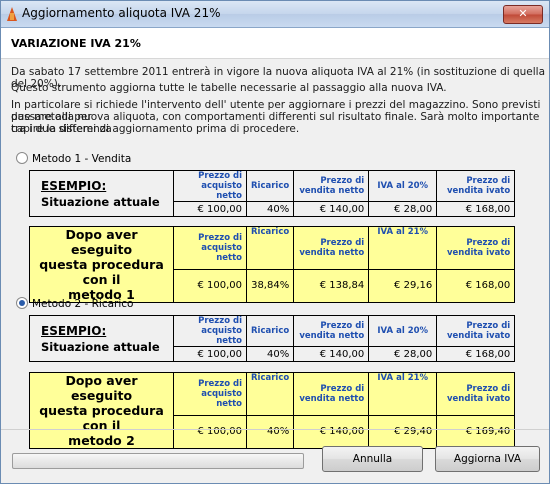  What do you see at coordinates (121, 13) in the screenshot?
I see `window-title: Aggiornamento aliquota IVA 21%` at bounding box center [121, 13].